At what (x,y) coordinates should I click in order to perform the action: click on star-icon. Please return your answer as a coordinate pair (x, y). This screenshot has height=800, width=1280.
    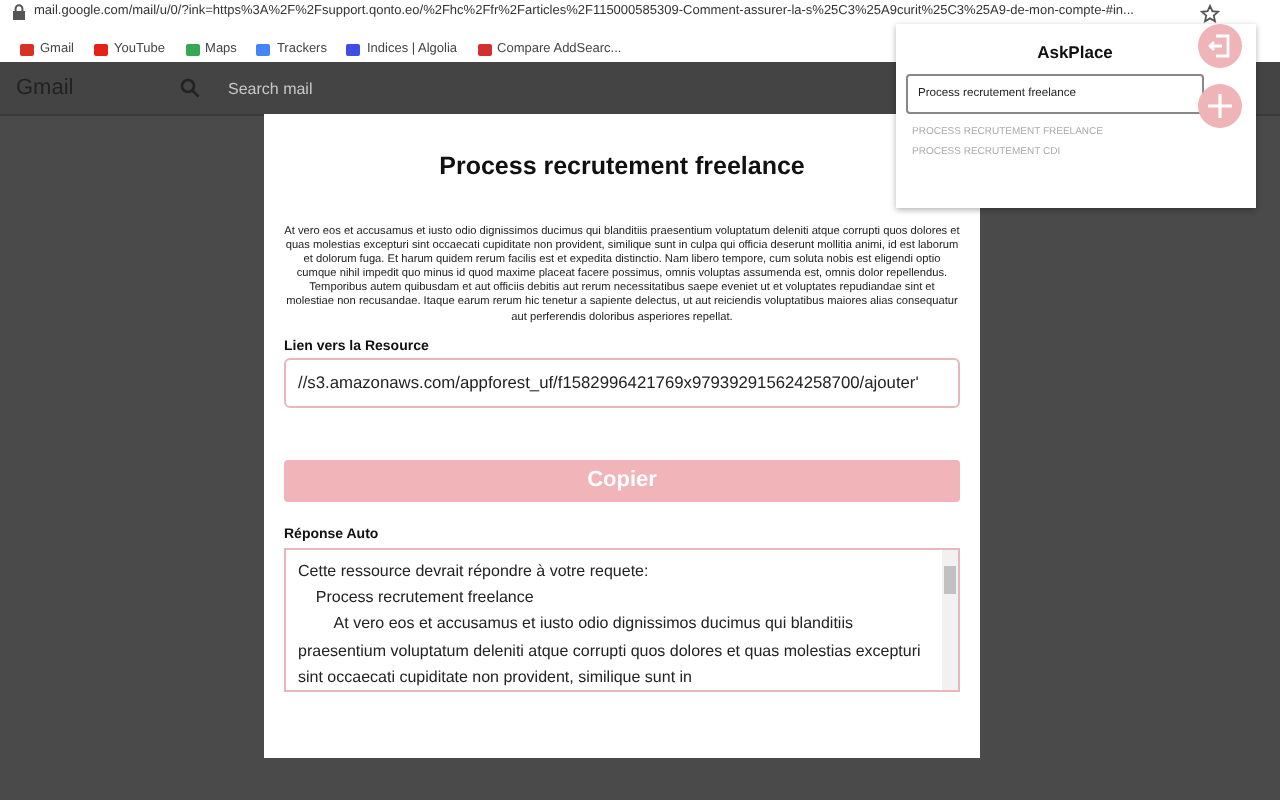
    Looking at the image, I should click on (1210, 14).